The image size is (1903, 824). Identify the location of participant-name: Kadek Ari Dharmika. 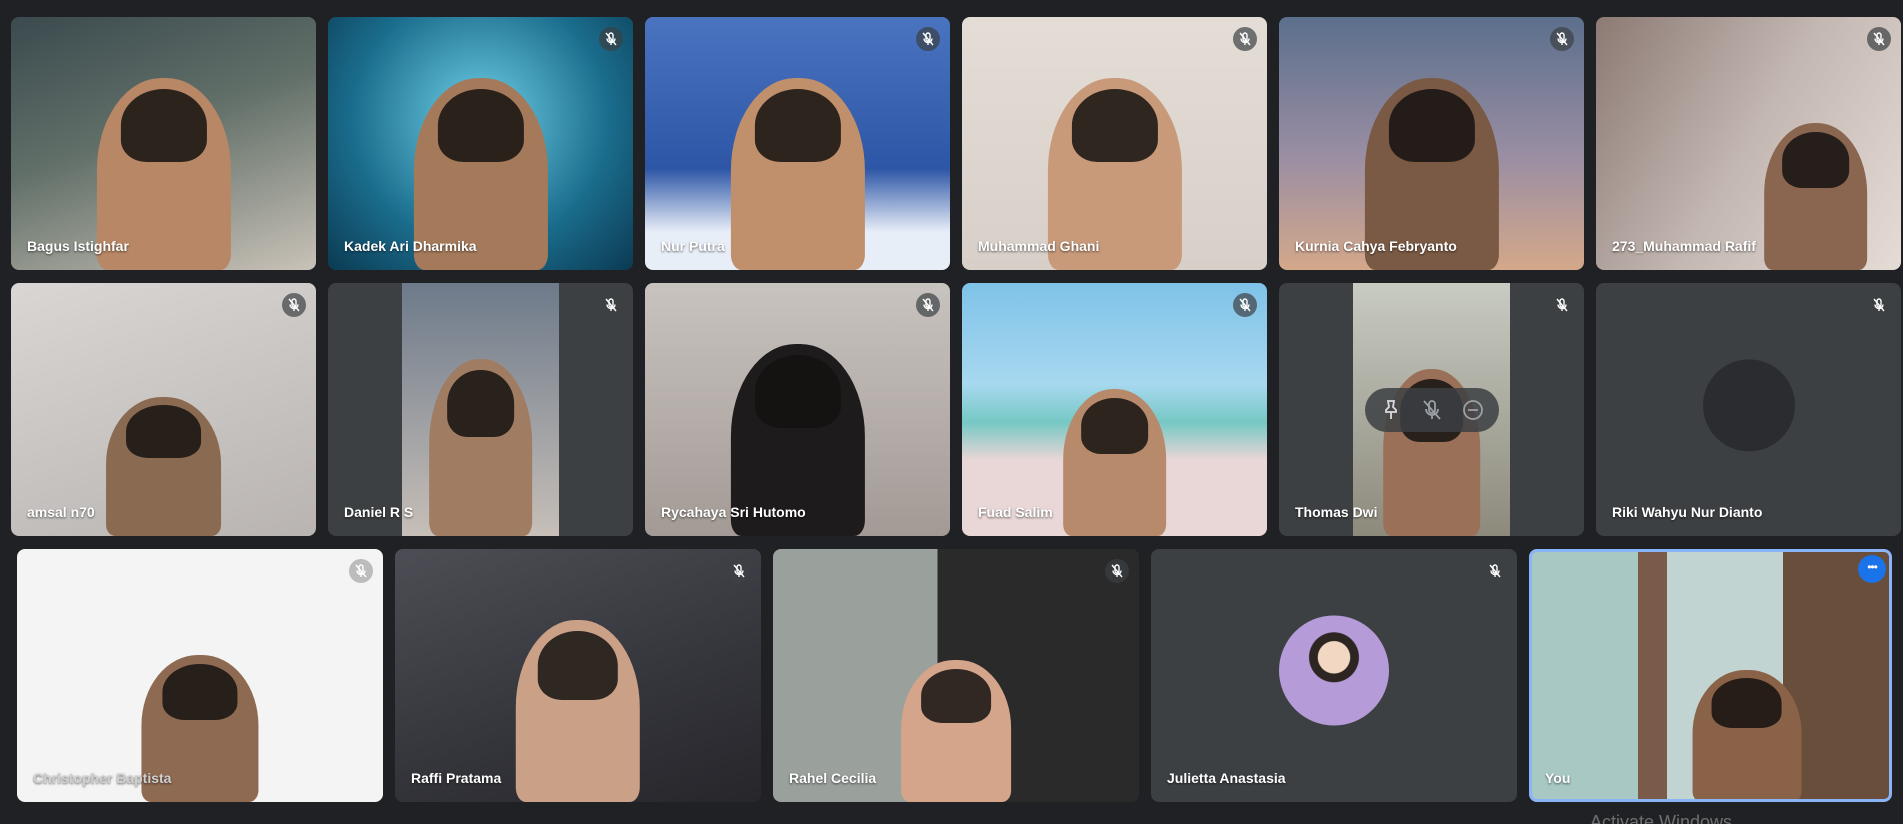
(410, 246).